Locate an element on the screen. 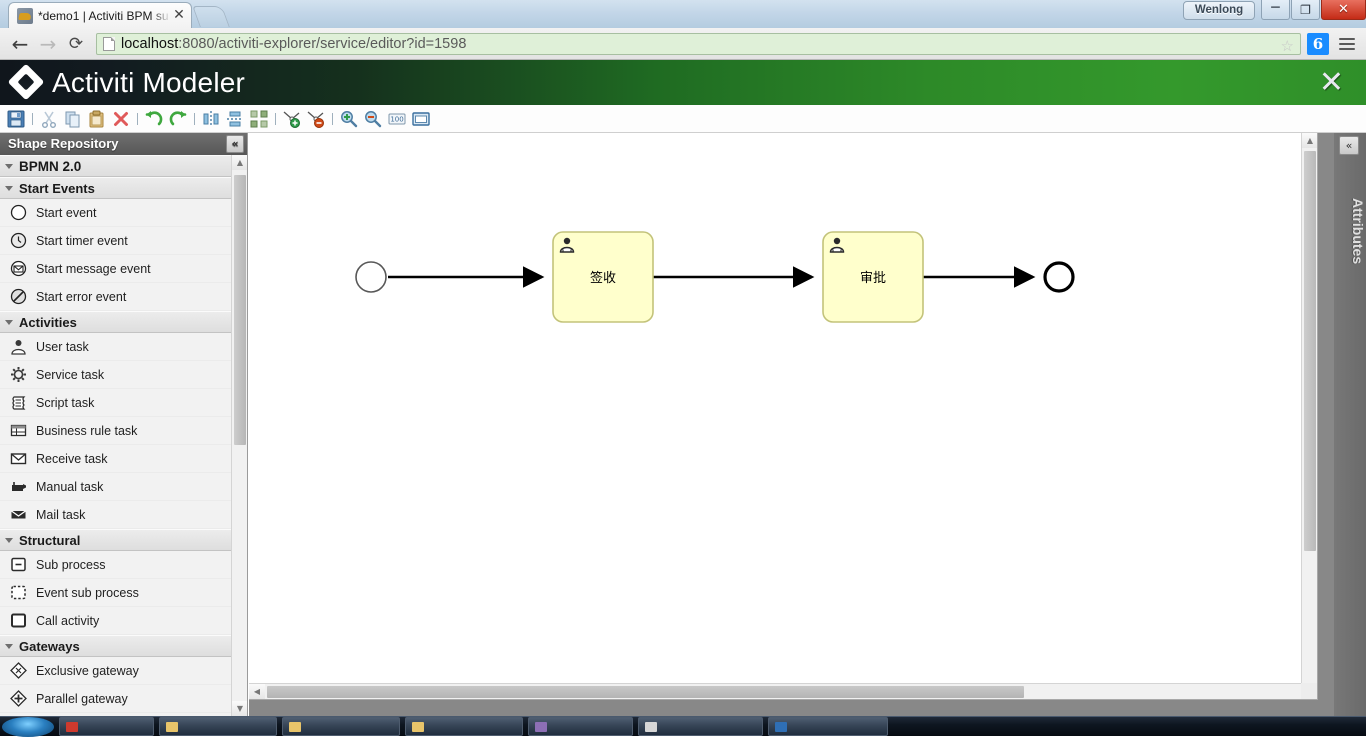 The width and height of the screenshot is (1366, 737). align-horizontal-icon is located at coordinates (235, 119).